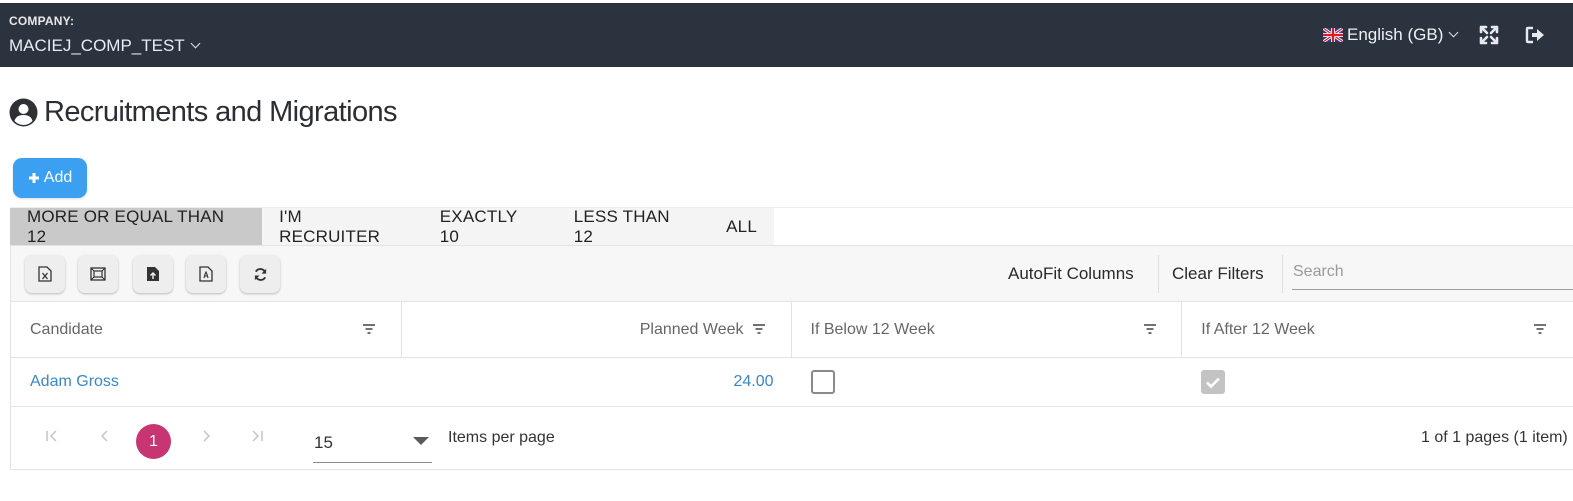 The height and width of the screenshot is (501, 1573). I want to click on import-file-button, so click(153, 274).